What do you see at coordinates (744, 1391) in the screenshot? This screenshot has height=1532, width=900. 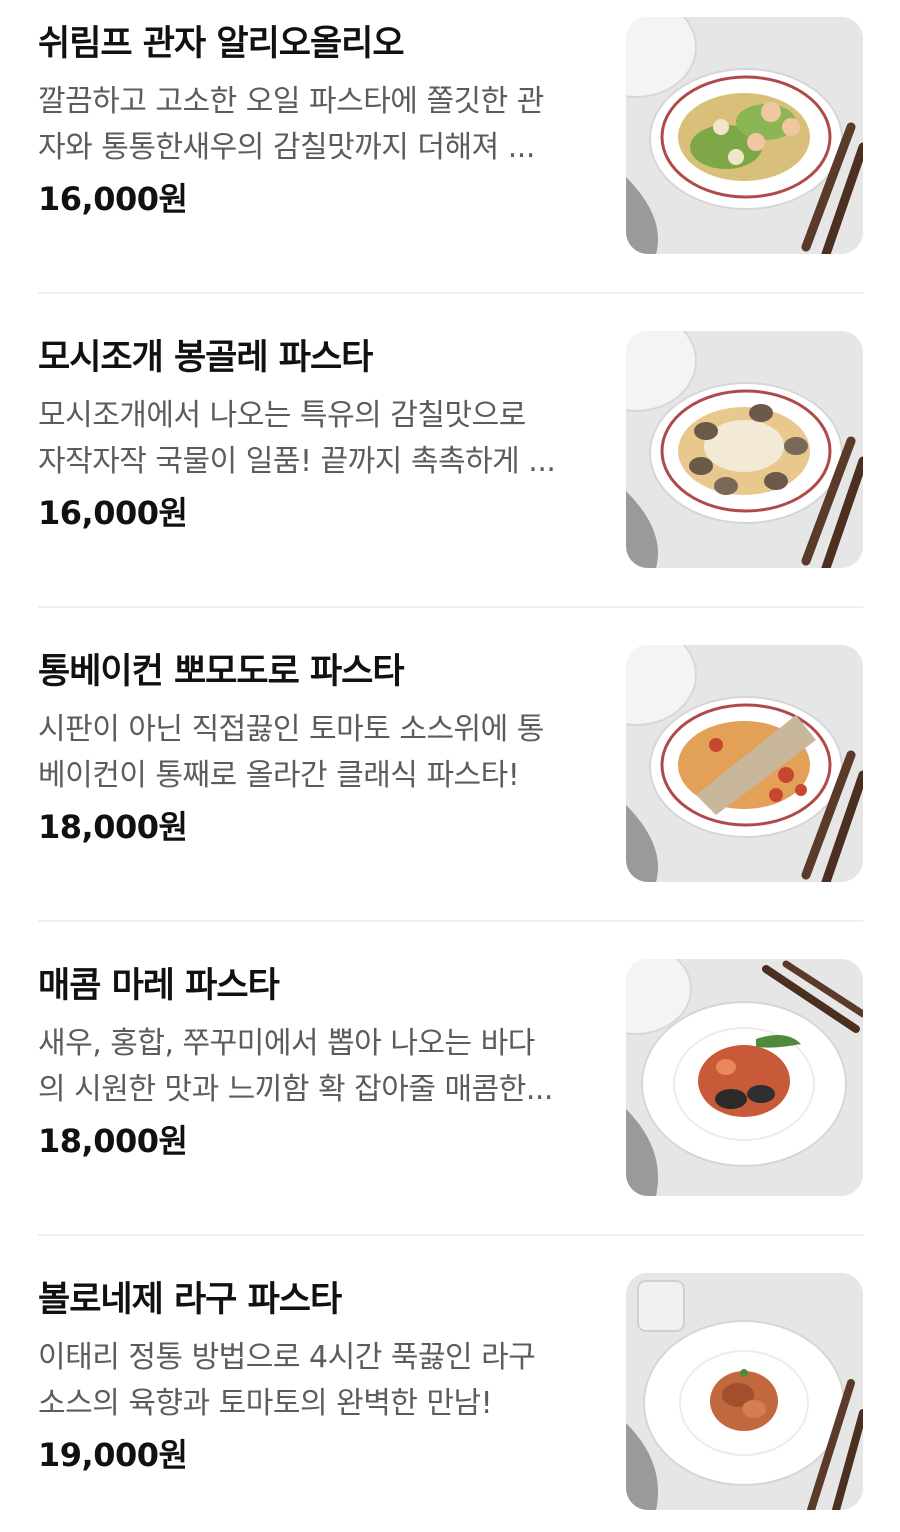 I see `bolognese-ragu-pasta-photo` at bounding box center [744, 1391].